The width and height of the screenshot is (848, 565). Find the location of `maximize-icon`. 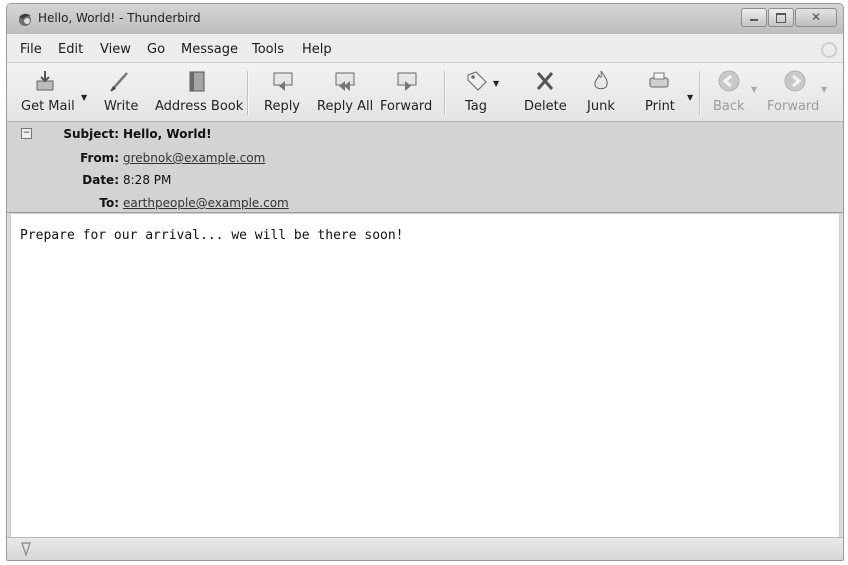

maximize-icon is located at coordinates (781, 18).